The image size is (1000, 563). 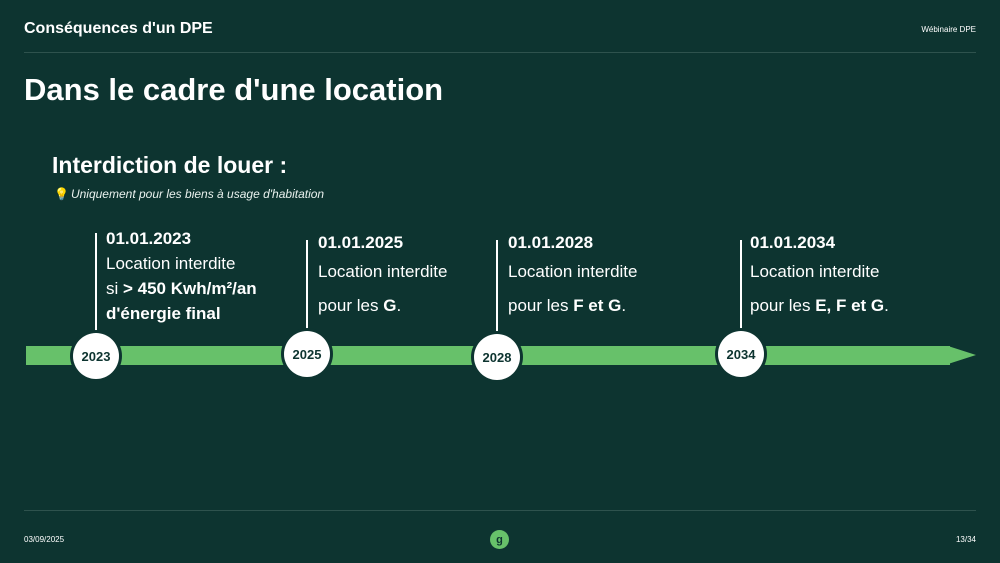 I want to click on footer-date: 03/09/2025, so click(x=44, y=539).